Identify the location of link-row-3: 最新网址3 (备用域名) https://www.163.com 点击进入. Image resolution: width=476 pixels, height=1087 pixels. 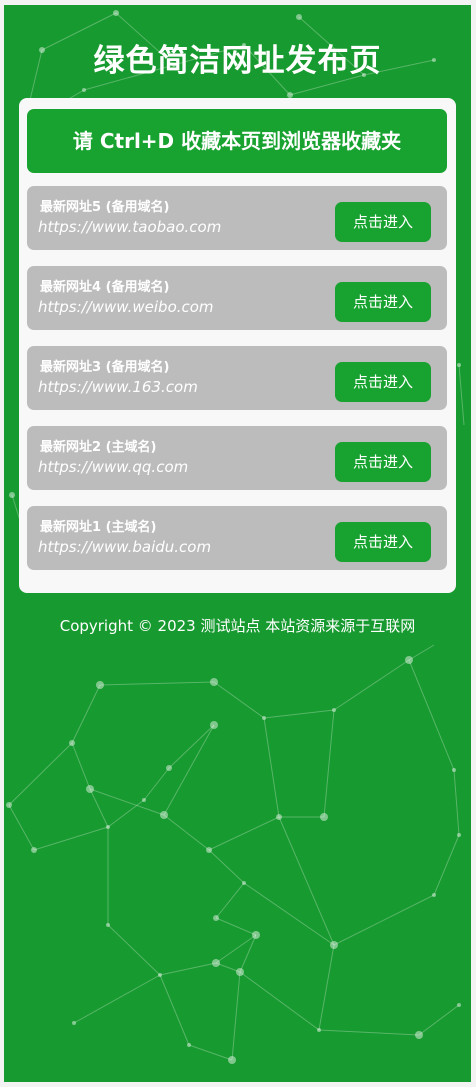
(237, 378).